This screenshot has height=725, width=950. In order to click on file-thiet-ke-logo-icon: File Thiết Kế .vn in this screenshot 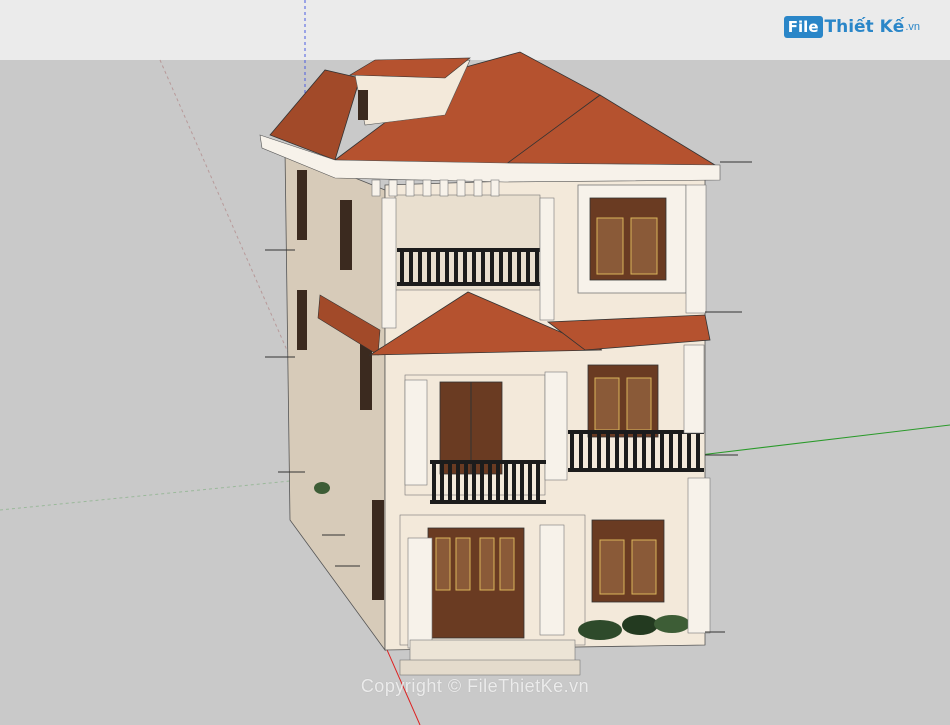, I will do `click(851, 27)`.